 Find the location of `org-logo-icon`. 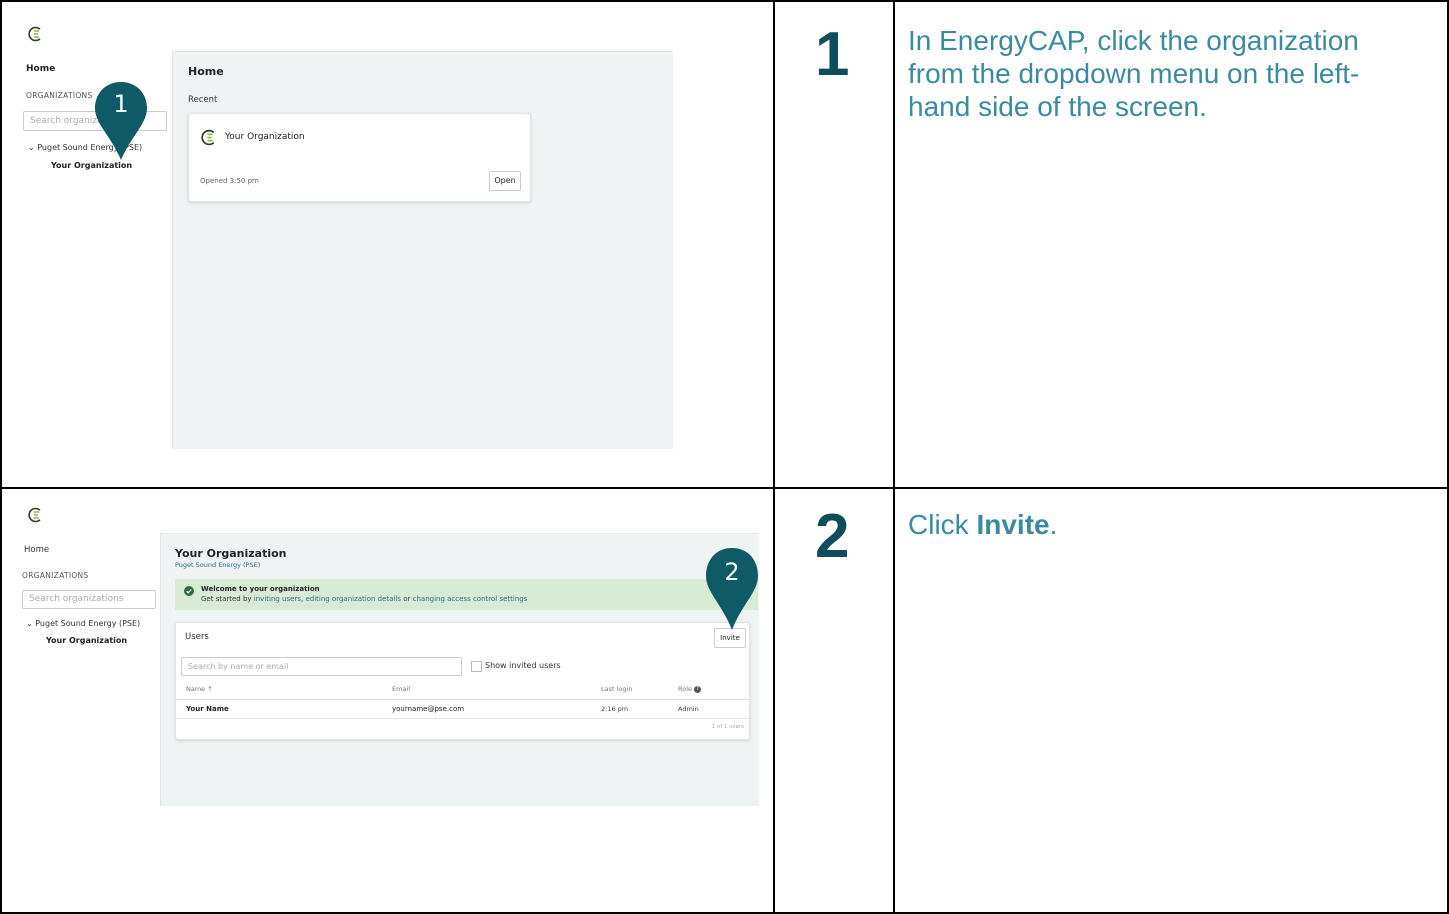

org-logo-icon is located at coordinates (208, 137).